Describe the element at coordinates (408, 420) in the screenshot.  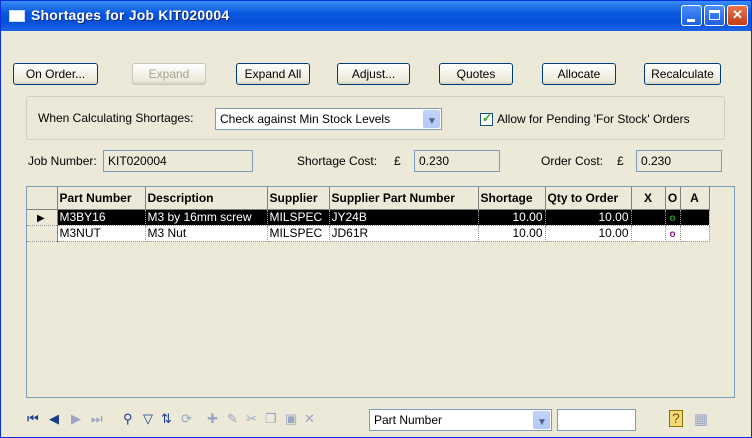
I see `sort-field-value: Part Number` at that location.